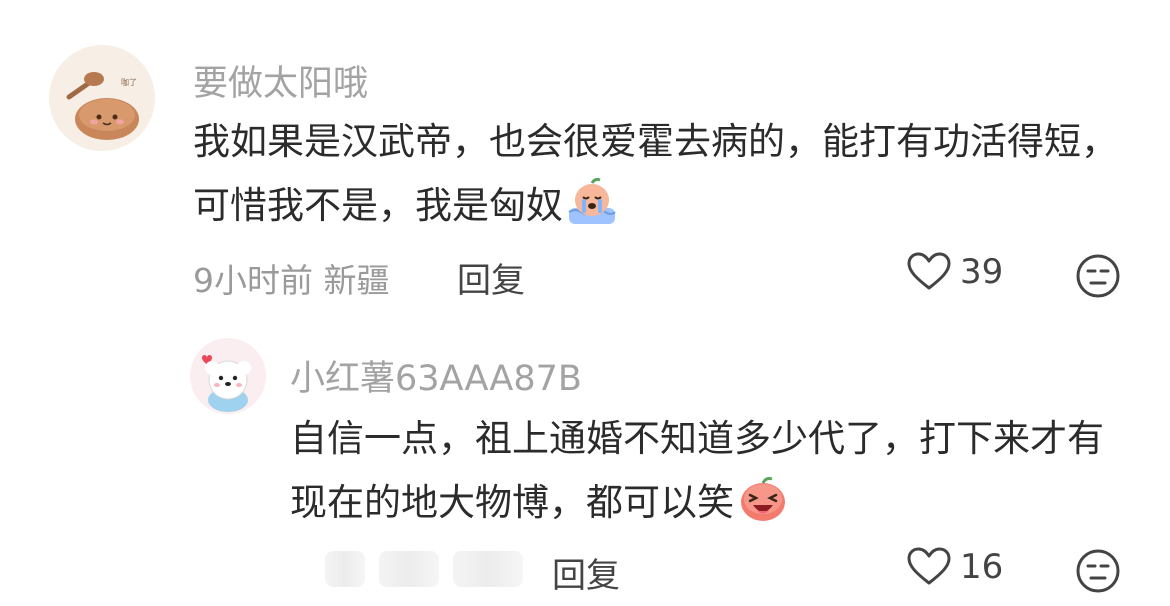 Image resolution: width=1170 pixels, height=606 pixels. What do you see at coordinates (125, 82) in the screenshot?
I see `svg-text: 咖` at bounding box center [125, 82].